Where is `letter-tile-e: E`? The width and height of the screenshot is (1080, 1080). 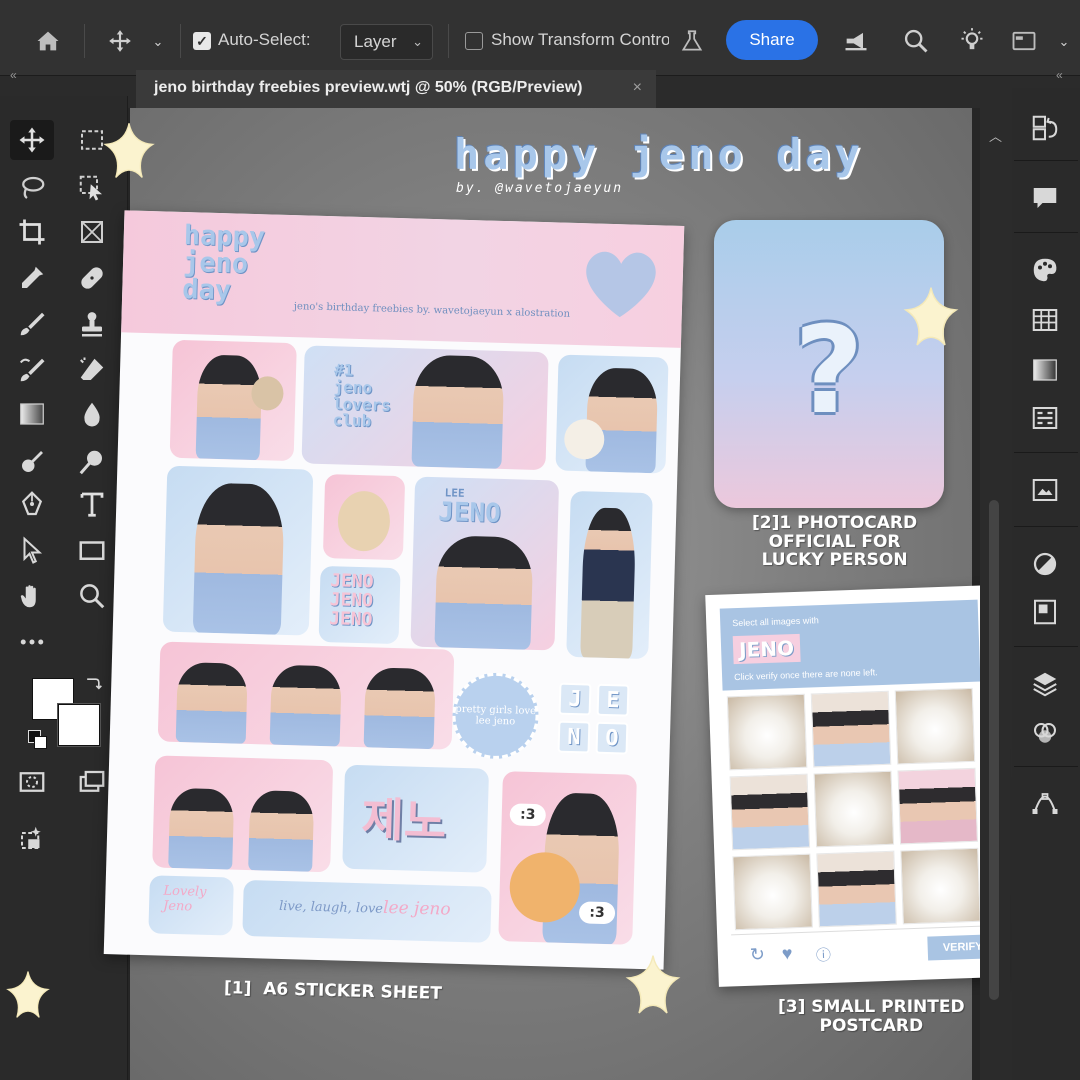 letter-tile-e: E is located at coordinates (613, 700).